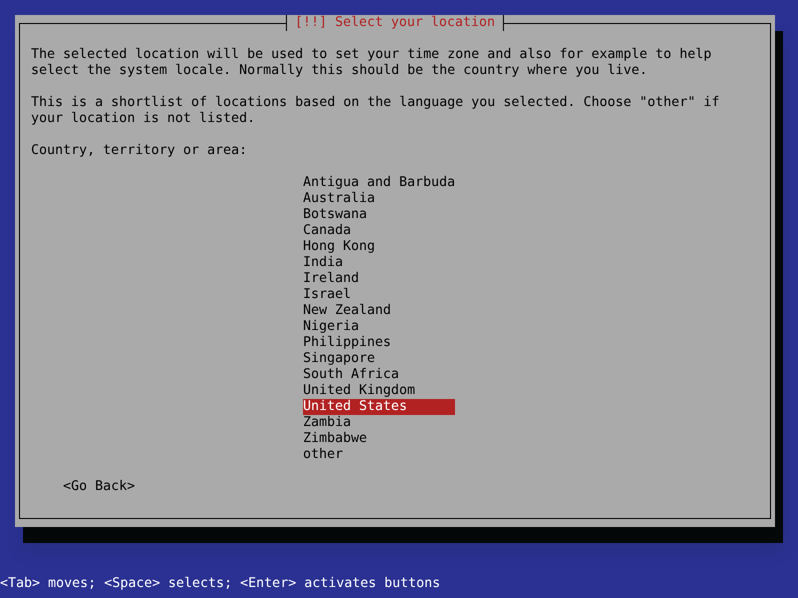  What do you see at coordinates (379, 391) in the screenshot?
I see `country-option: United Kingdom` at bounding box center [379, 391].